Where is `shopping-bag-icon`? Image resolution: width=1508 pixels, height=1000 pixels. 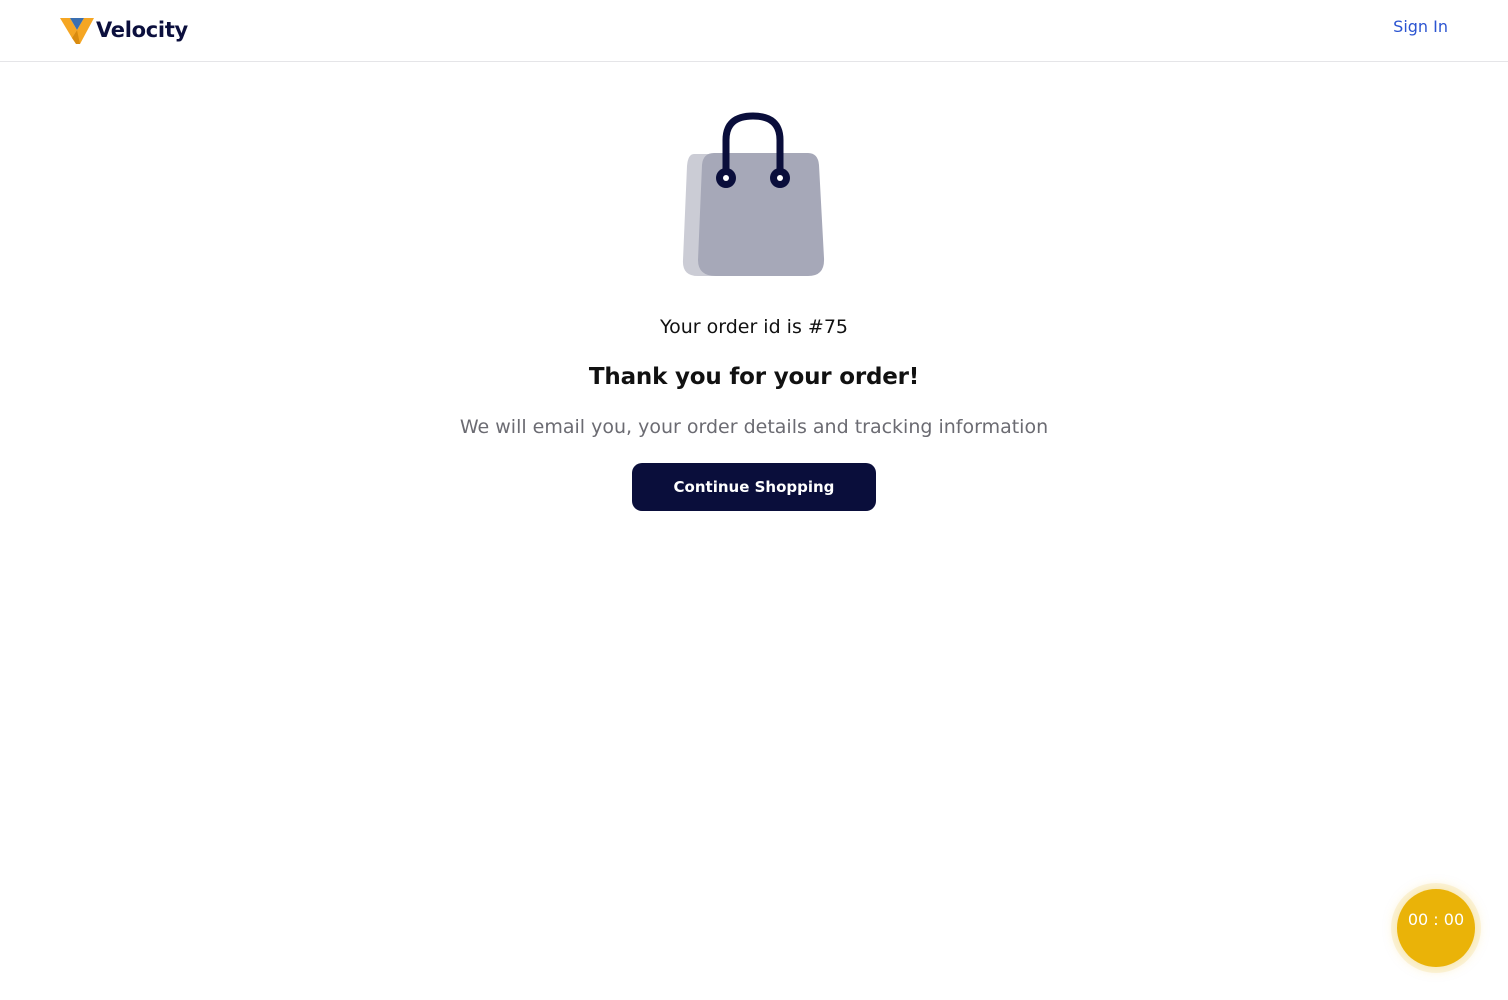 shopping-bag-icon is located at coordinates (753, 194).